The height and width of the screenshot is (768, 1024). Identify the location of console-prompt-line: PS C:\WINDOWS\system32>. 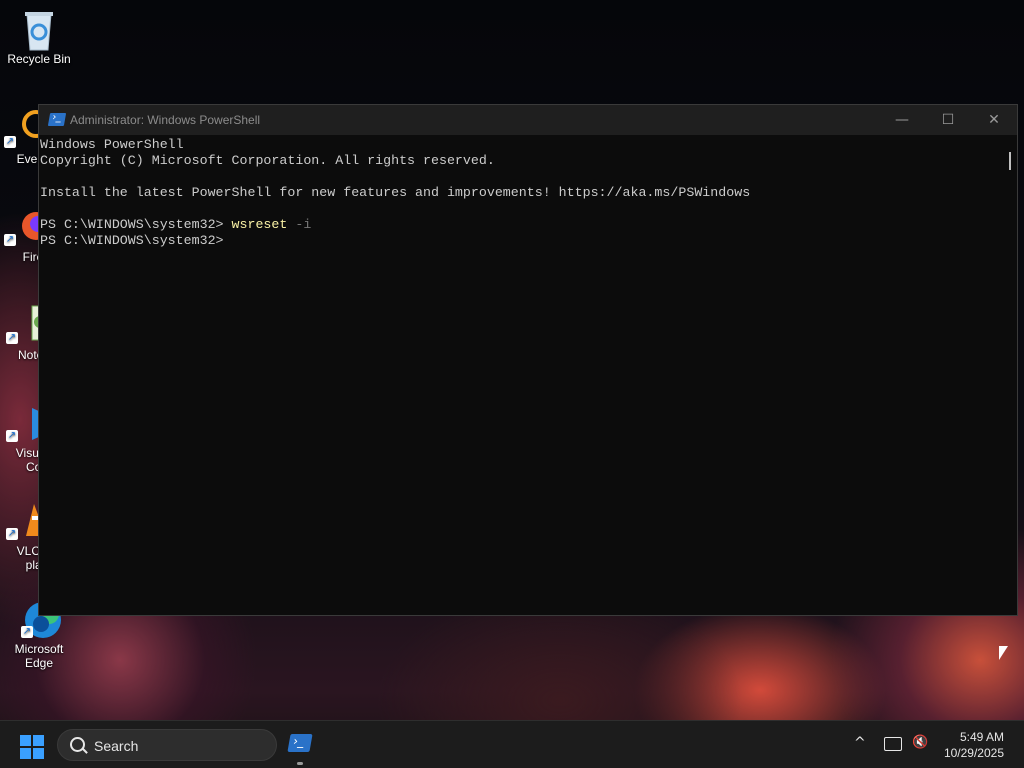
(132, 240).